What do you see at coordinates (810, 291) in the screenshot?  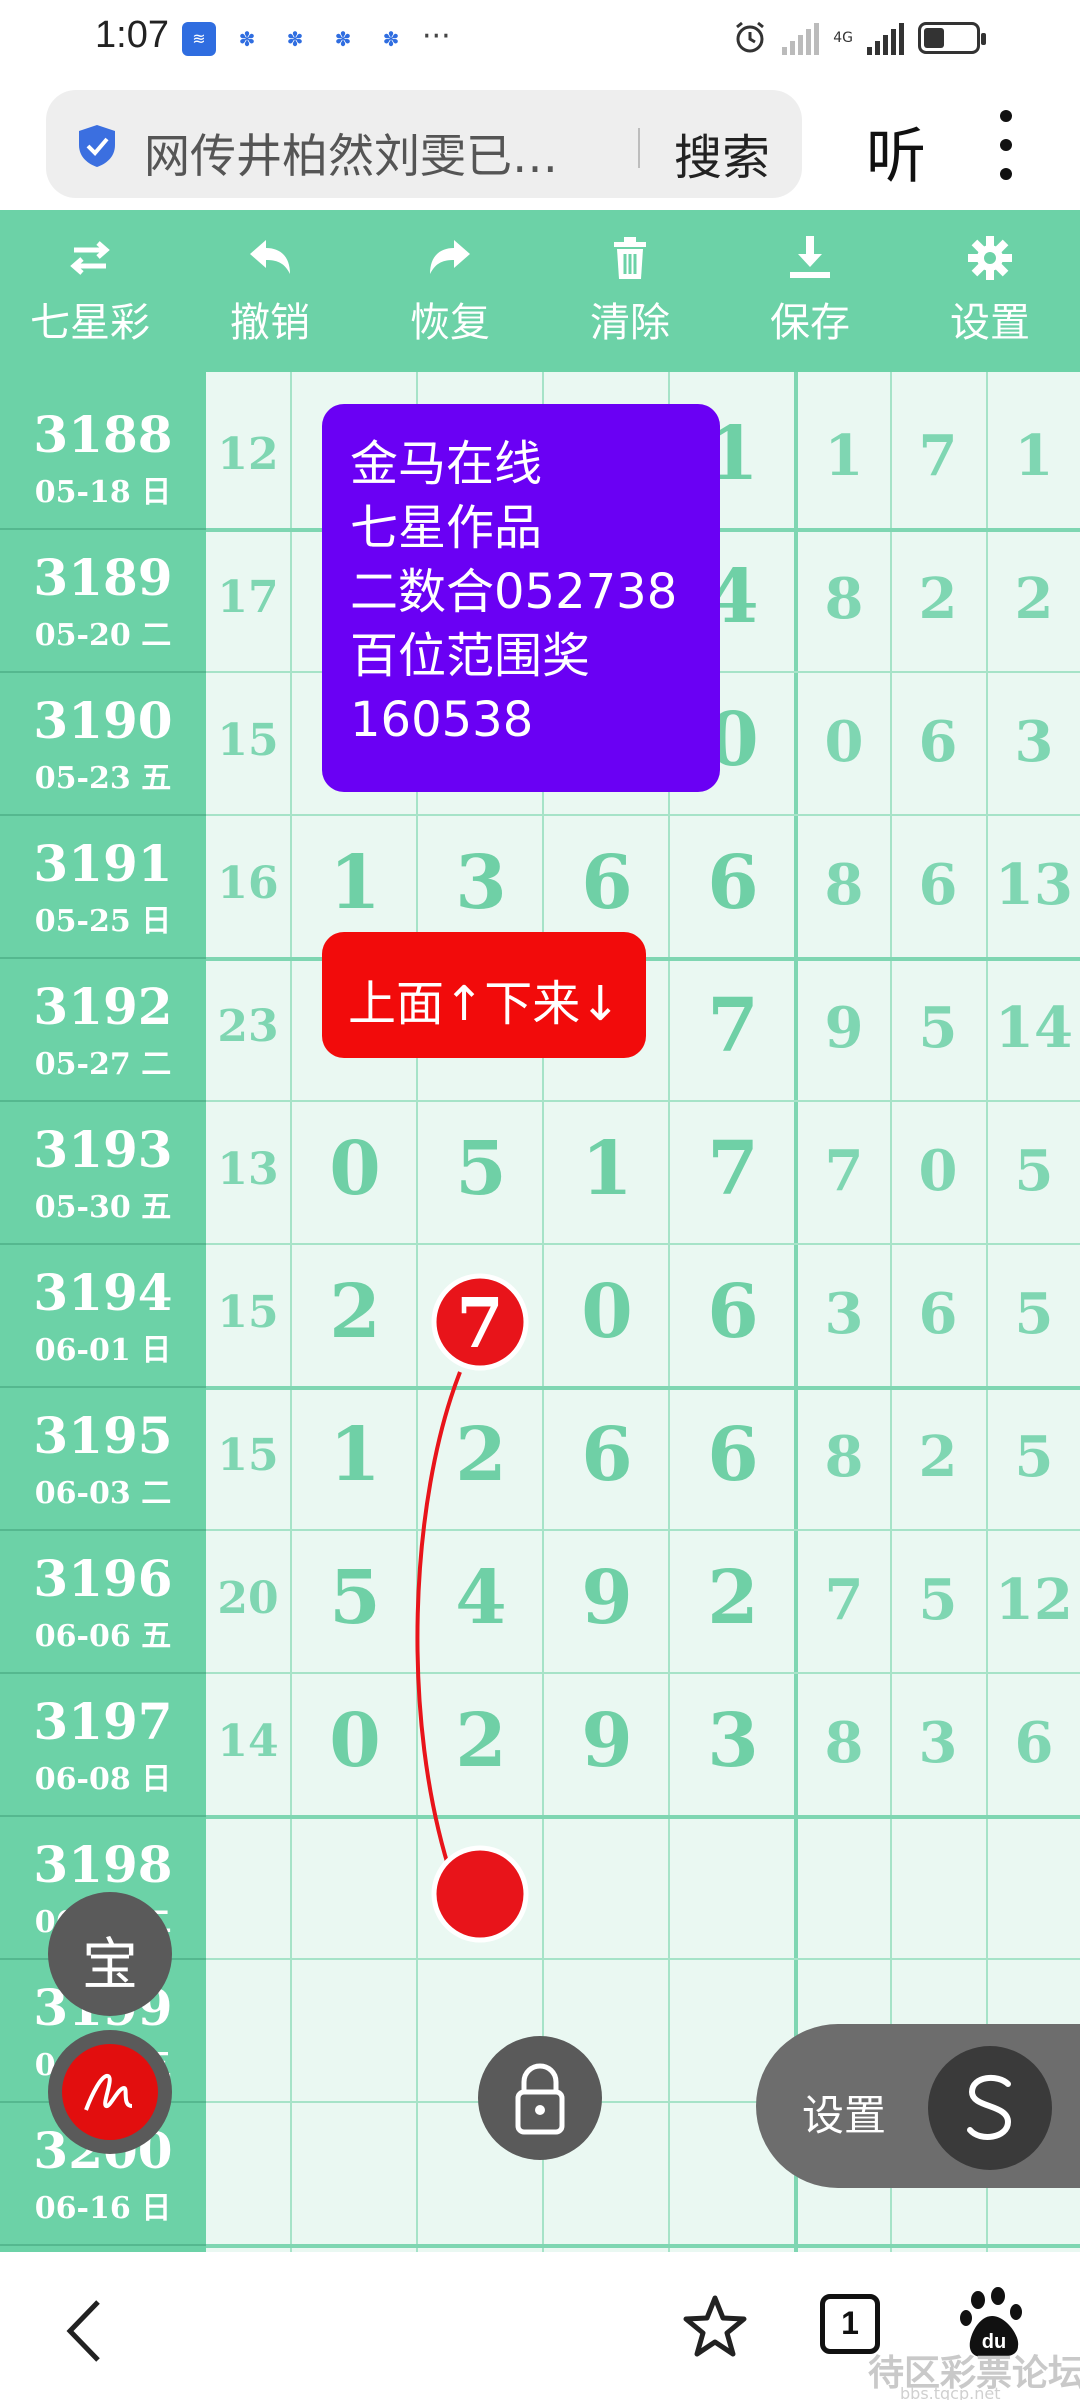 I see `save-button: 保存` at bounding box center [810, 291].